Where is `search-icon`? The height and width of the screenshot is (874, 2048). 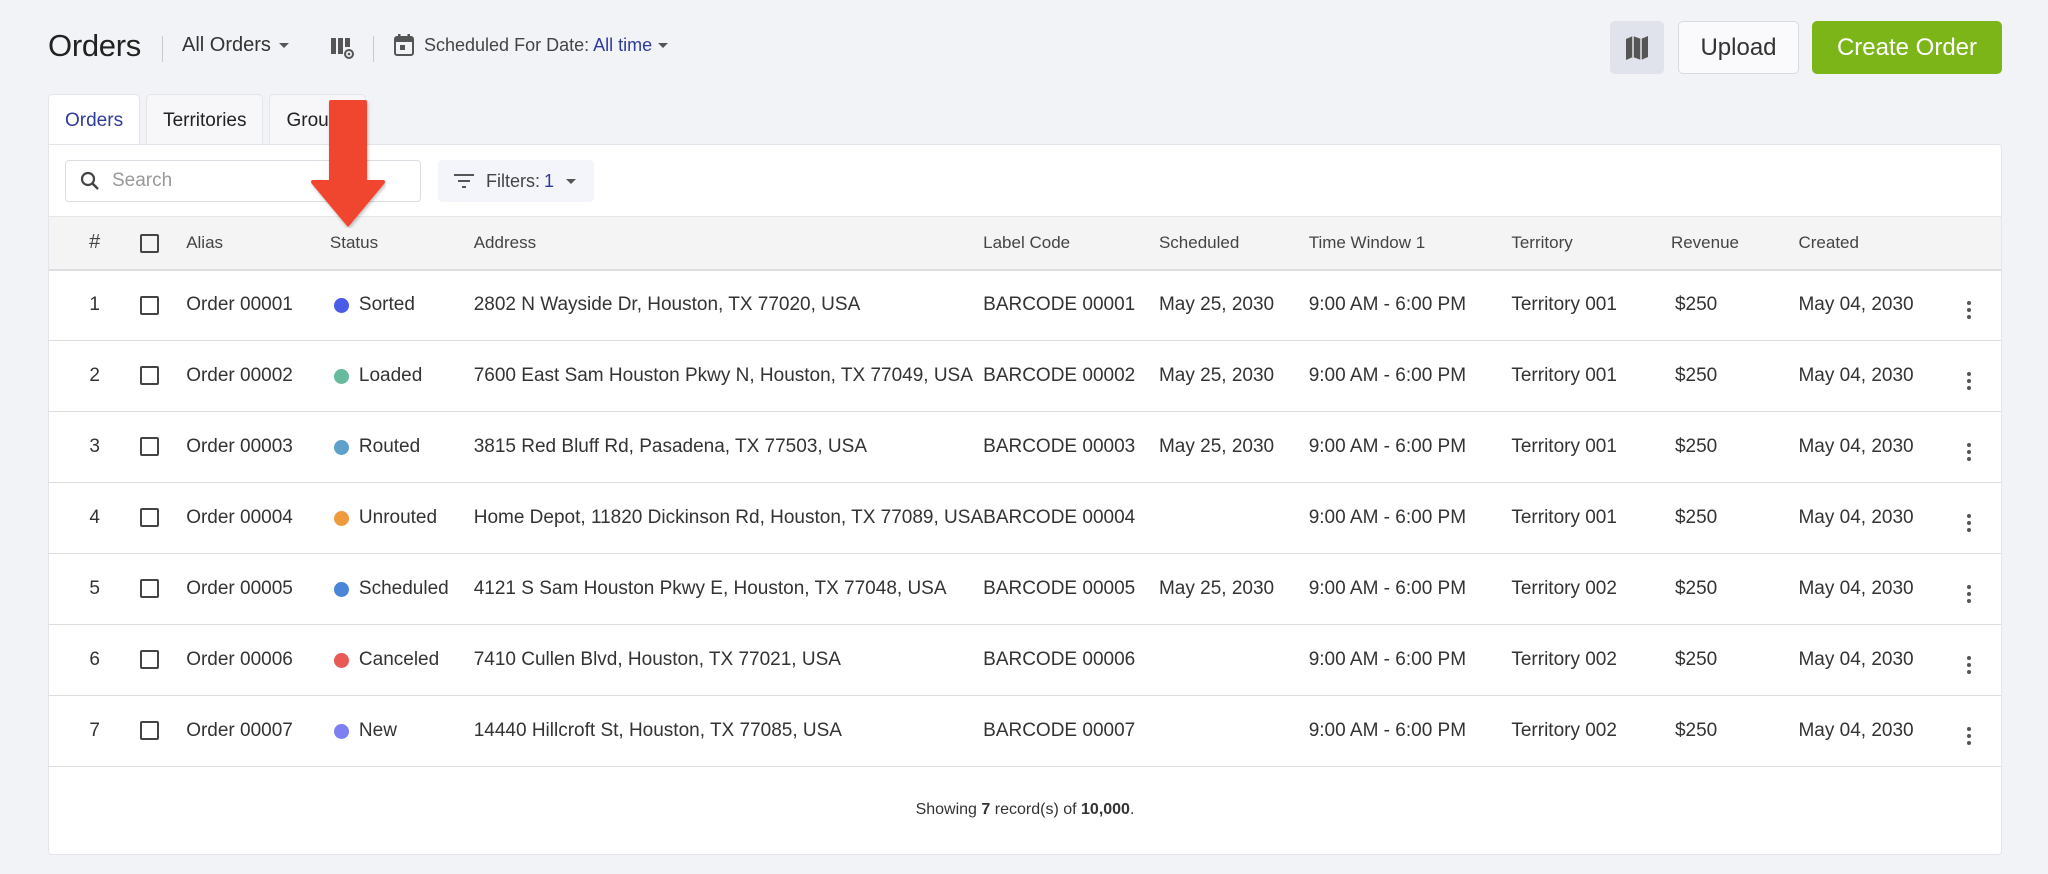
search-icon is located at coordinates (89, 180).